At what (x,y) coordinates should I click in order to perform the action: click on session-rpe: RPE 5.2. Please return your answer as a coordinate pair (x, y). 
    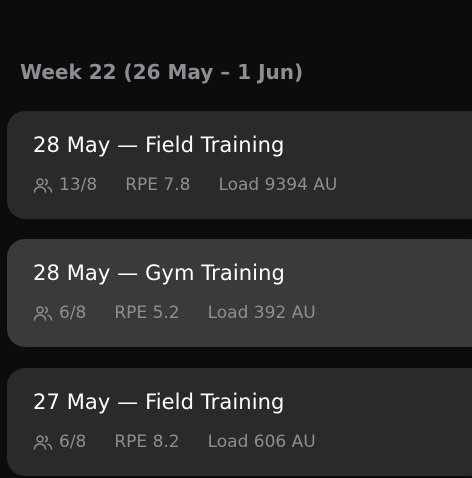
    Looking at the image, I should click on (147, 313).